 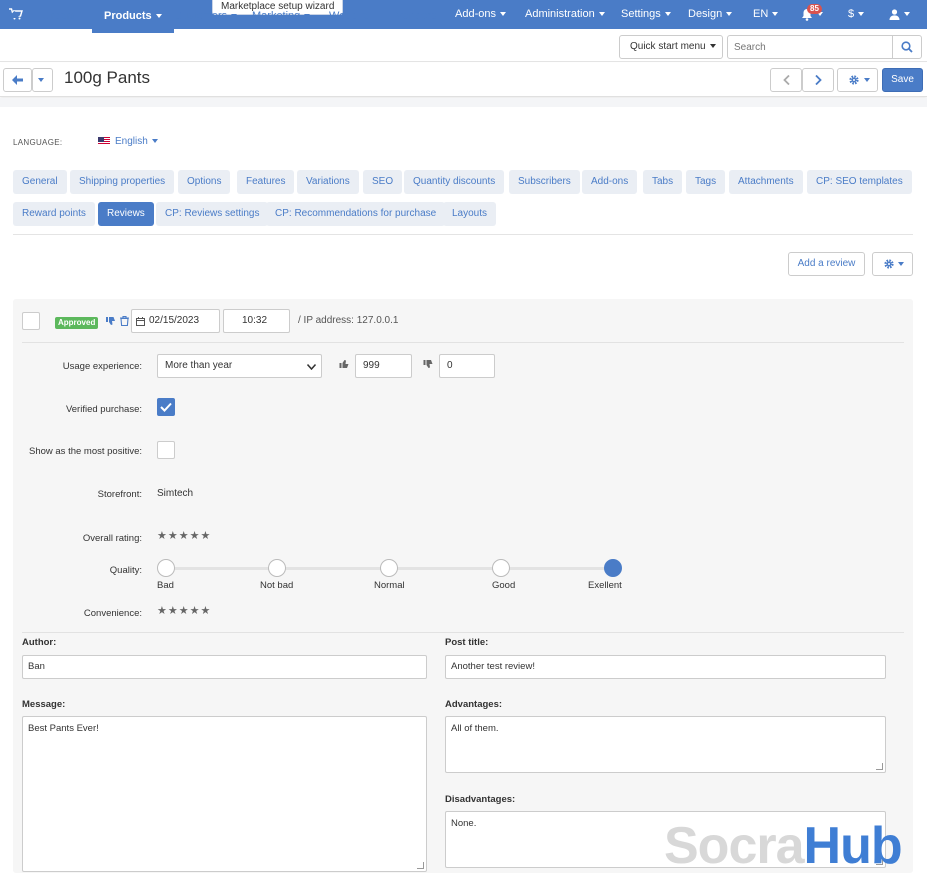 What do you see at coordinates (281, 16) in the screenshot?
I see `nav-marketing: Marketing` at bounding box center [281, 16].